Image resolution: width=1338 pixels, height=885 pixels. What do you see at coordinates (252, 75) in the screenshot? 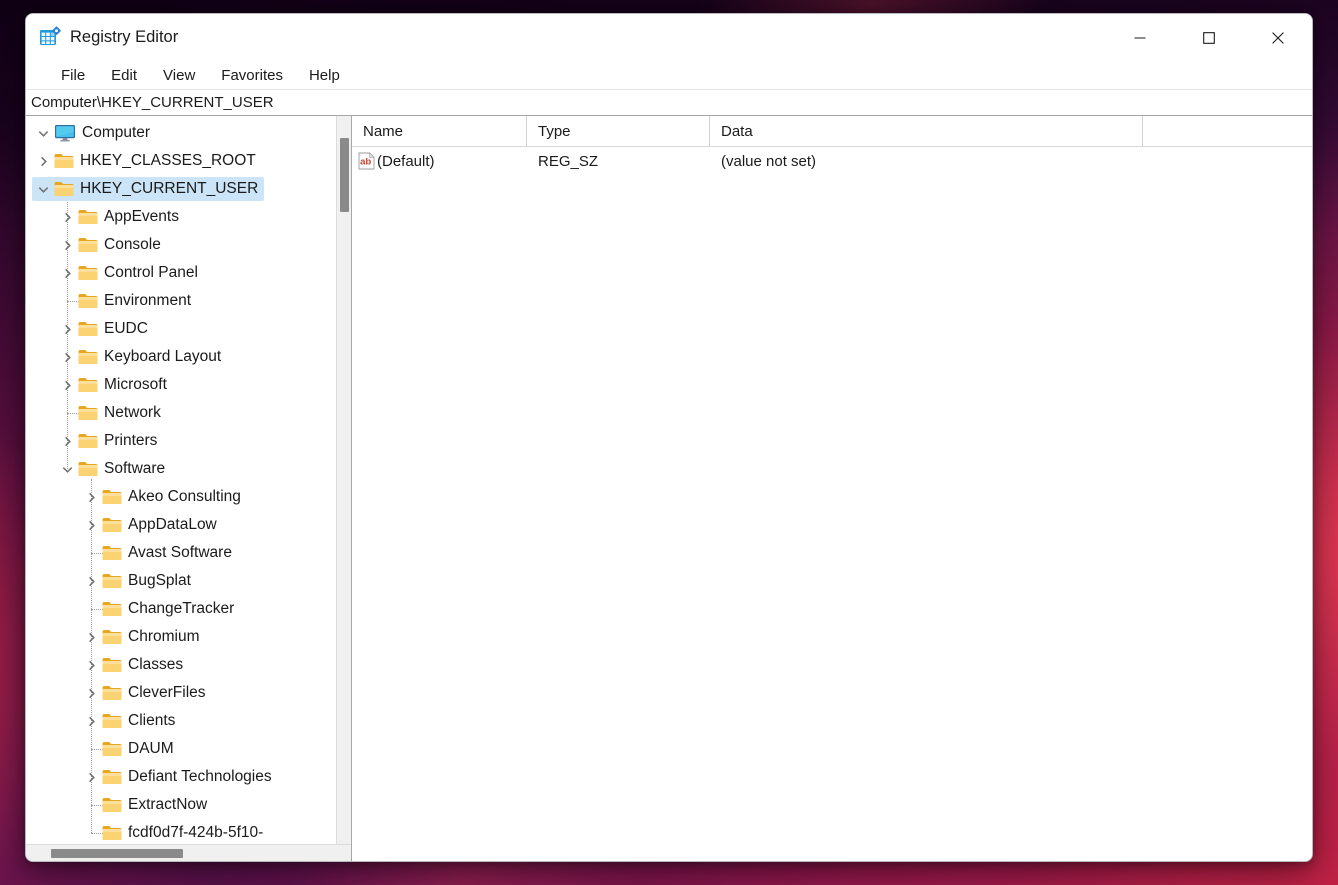
I see `menu-item-favorites: Favorites` at bounding box center [252, 75].